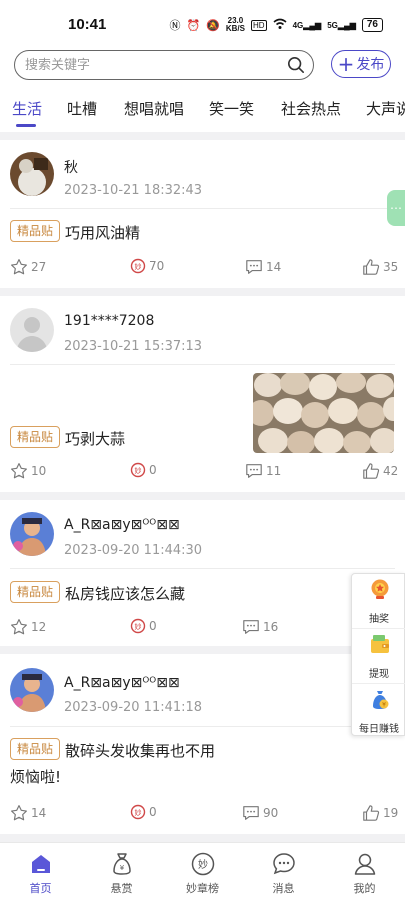 This screenshot has height=900, width=405. What do you see at coordinates (283, 888) in the screenshot?
I see `nav-label: 消息` at bounding box center [283, 888].